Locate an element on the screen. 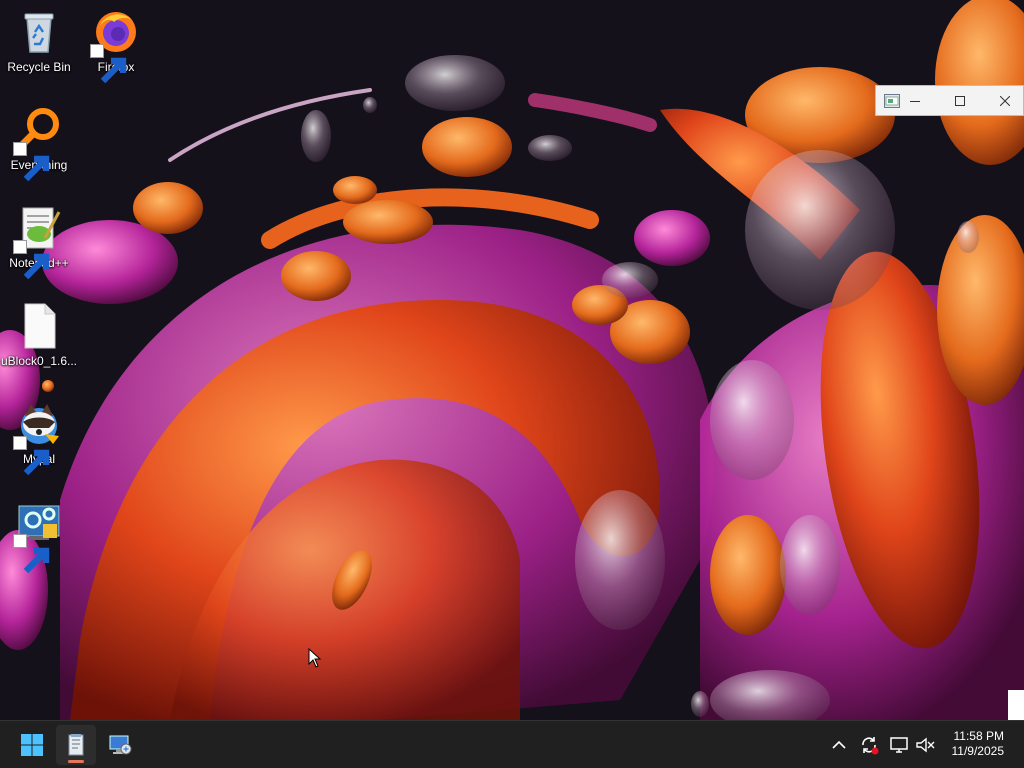  blank-file-icon is located at coordinates (39, 326).